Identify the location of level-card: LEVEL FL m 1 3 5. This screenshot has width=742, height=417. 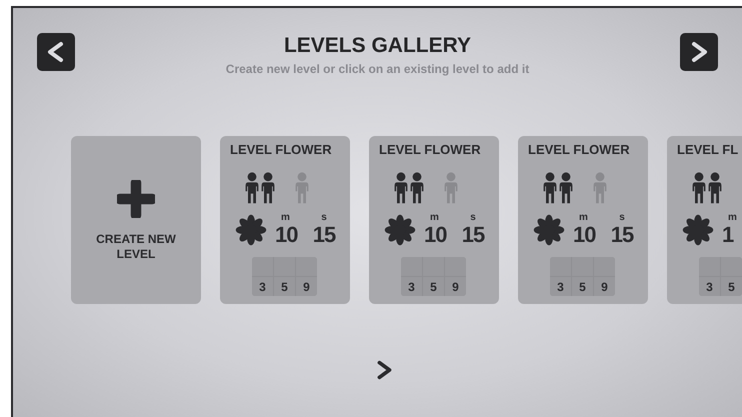
(704, 220).